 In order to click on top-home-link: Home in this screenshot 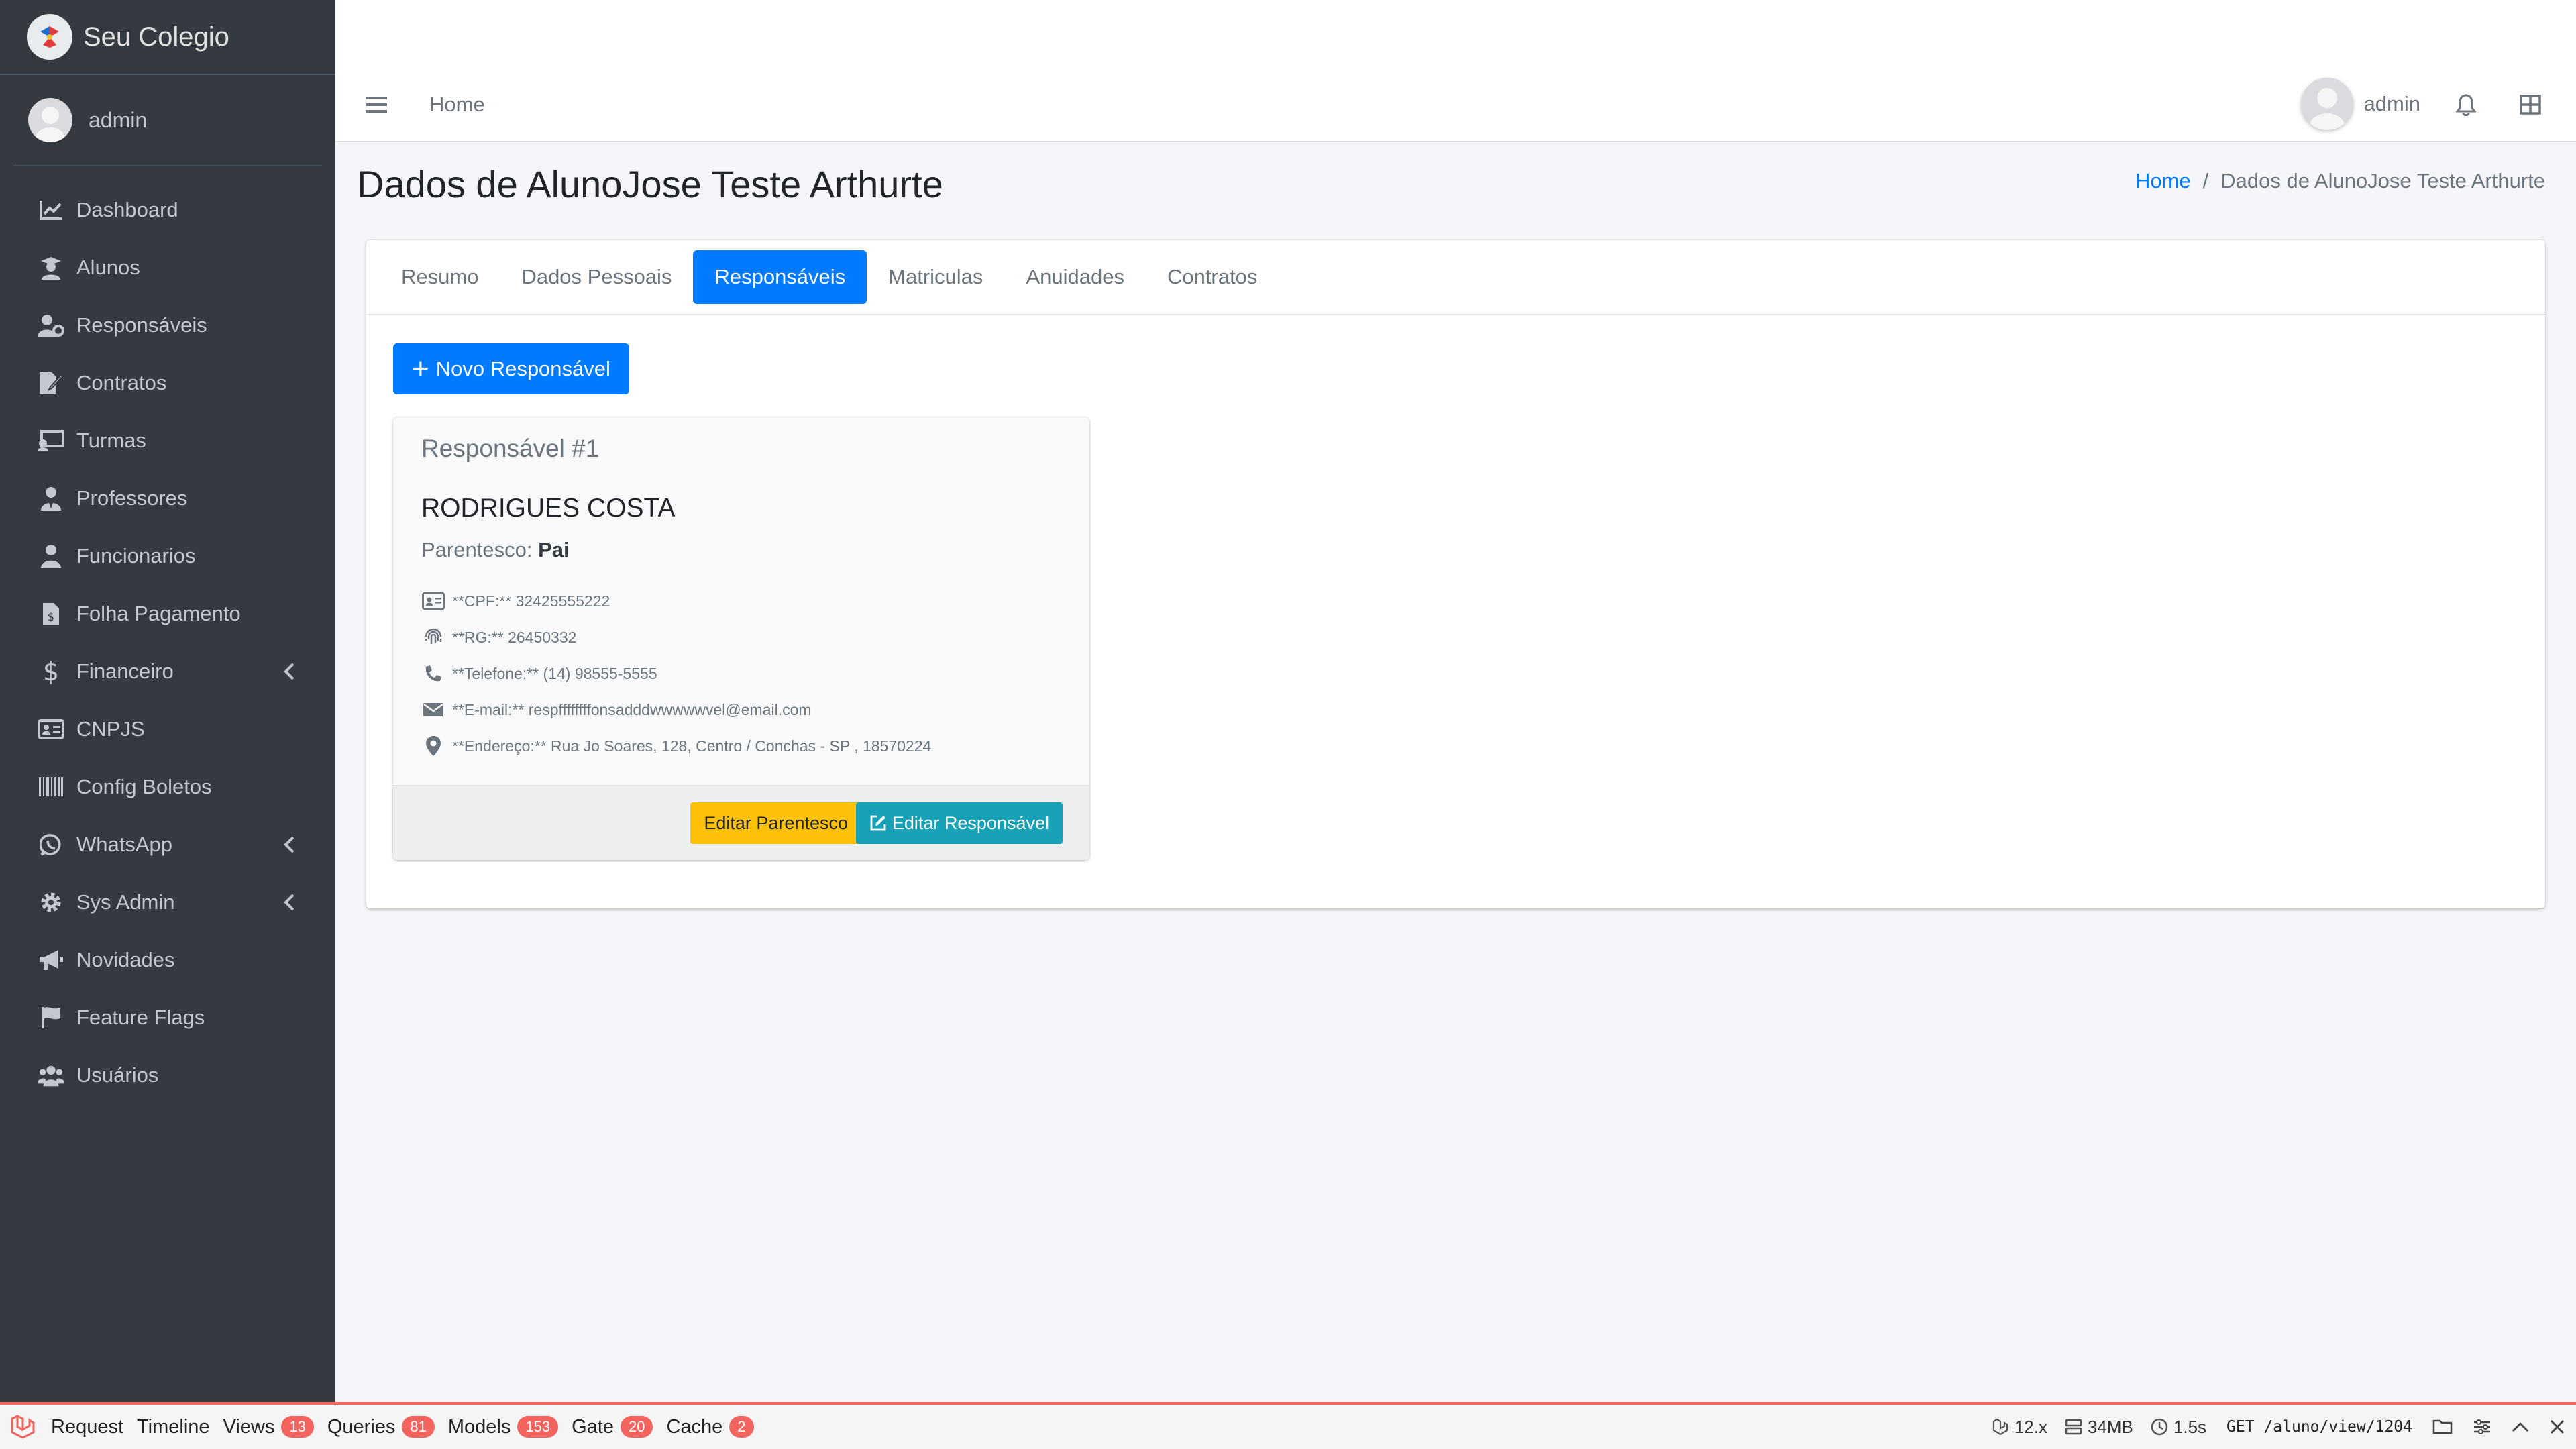, I will do `click(457, 105)`.